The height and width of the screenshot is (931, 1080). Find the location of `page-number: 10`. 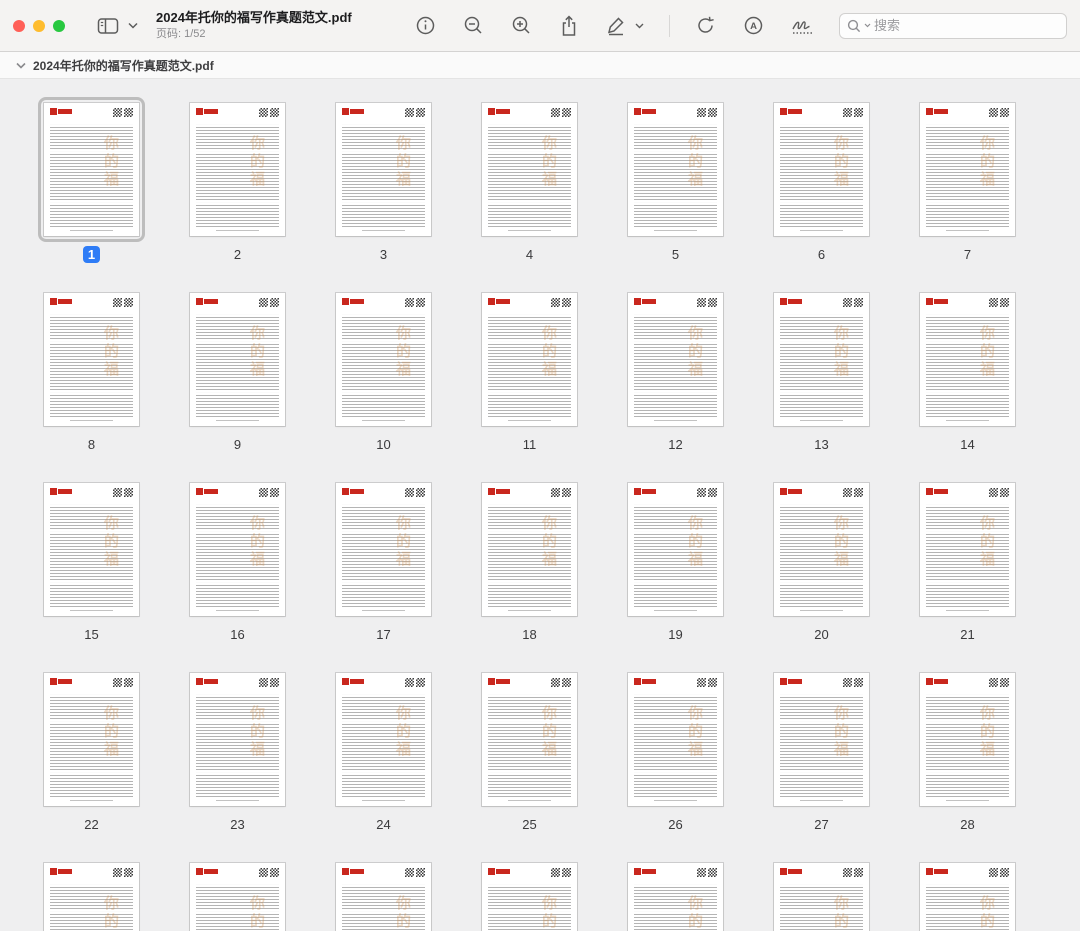

page-number: 10 is located at coordinates (383, 444).